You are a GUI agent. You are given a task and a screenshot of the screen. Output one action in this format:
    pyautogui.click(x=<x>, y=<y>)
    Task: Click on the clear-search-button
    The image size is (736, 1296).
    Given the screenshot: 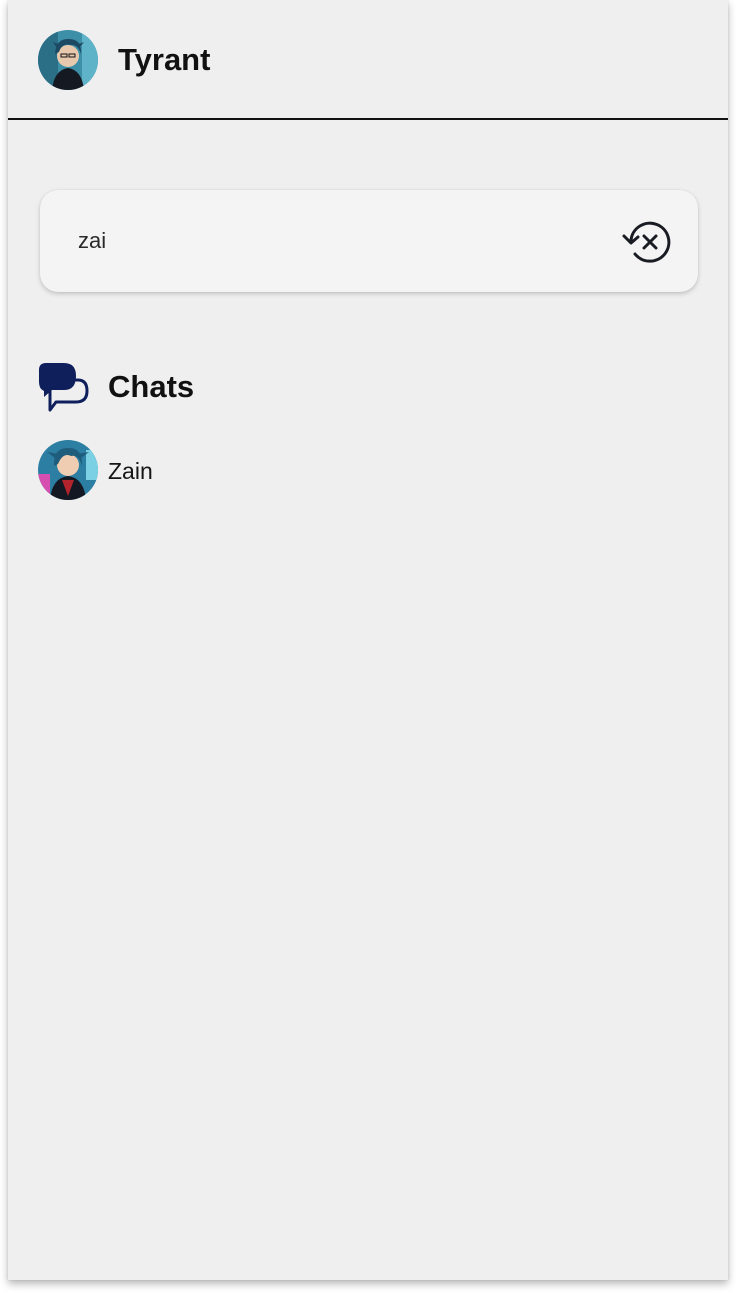 What is the action you would take?
    pyautogui.click(x=646, y=244)
    